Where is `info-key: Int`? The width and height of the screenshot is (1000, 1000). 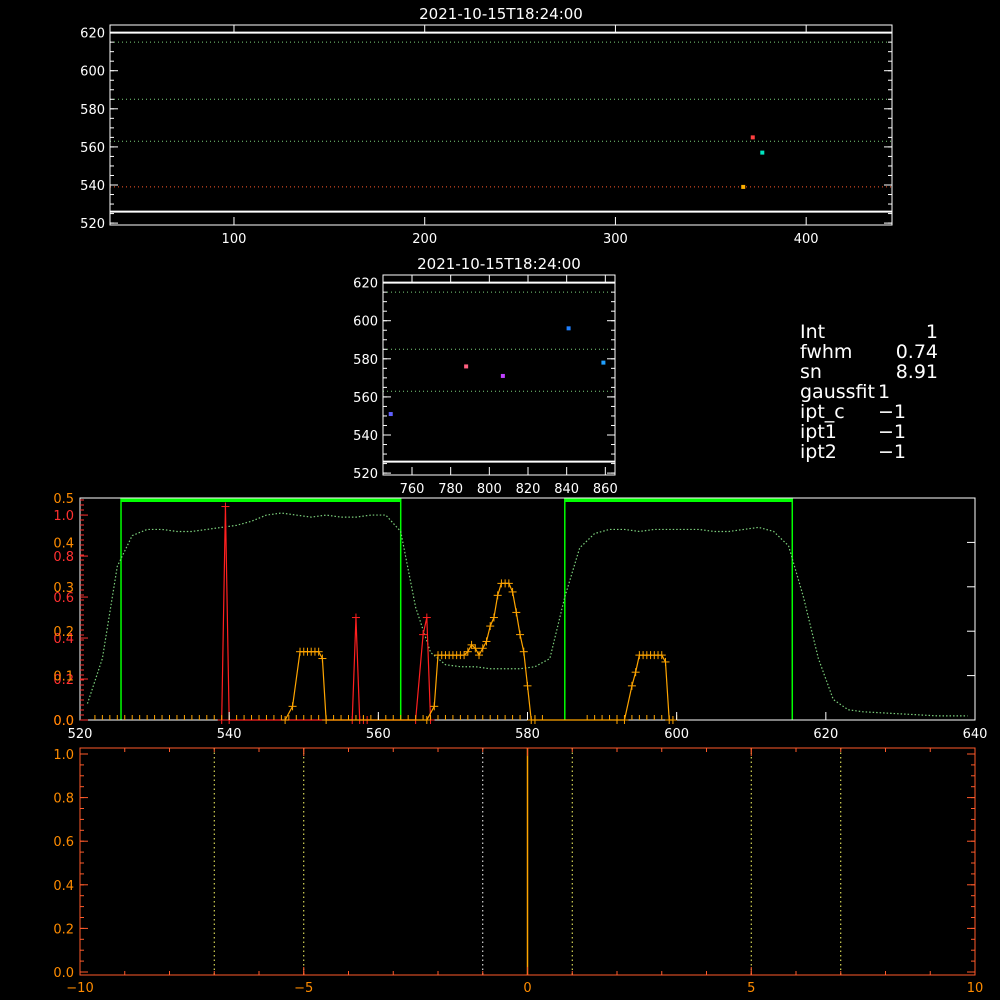
info-key: Int is located at coordinates (813, 332).